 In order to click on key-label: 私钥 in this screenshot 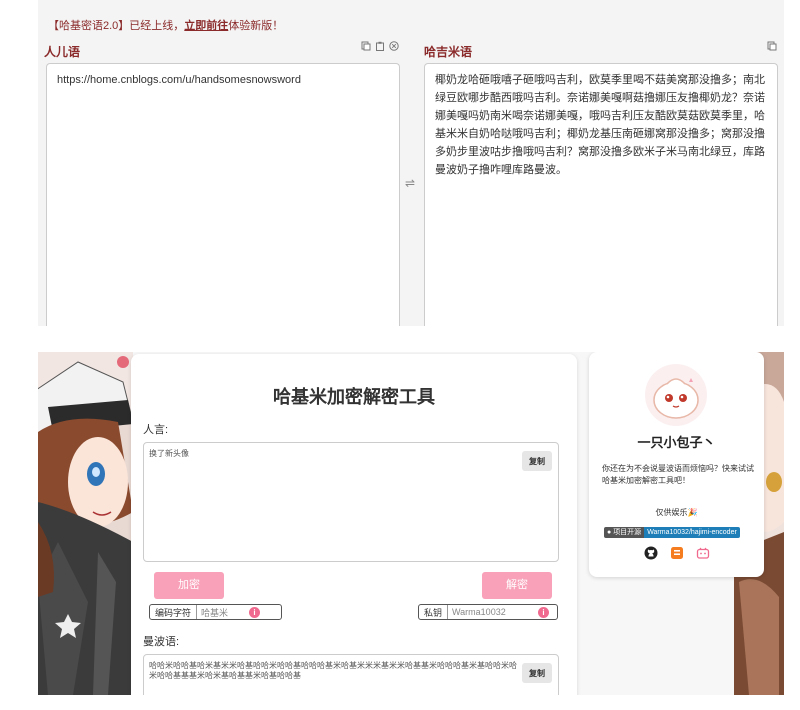, I will do `click(434, 612)`.